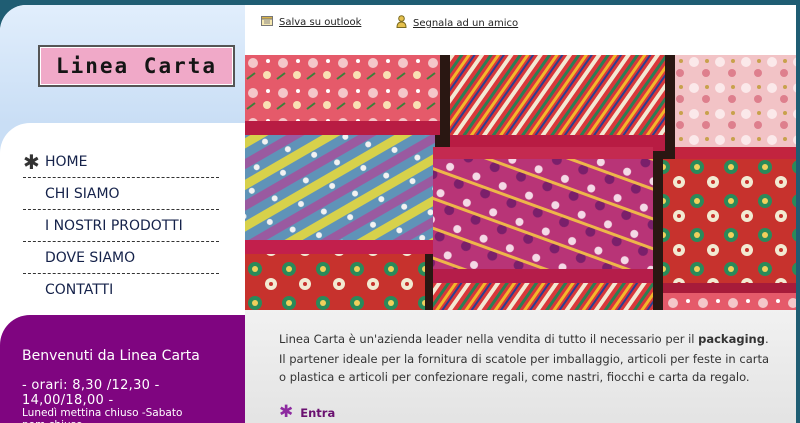 This screenshot has width=800, height=423. Describe the element at coordinates (766, 339) in the screenshot. I see `intro-text-end: .` at that location.